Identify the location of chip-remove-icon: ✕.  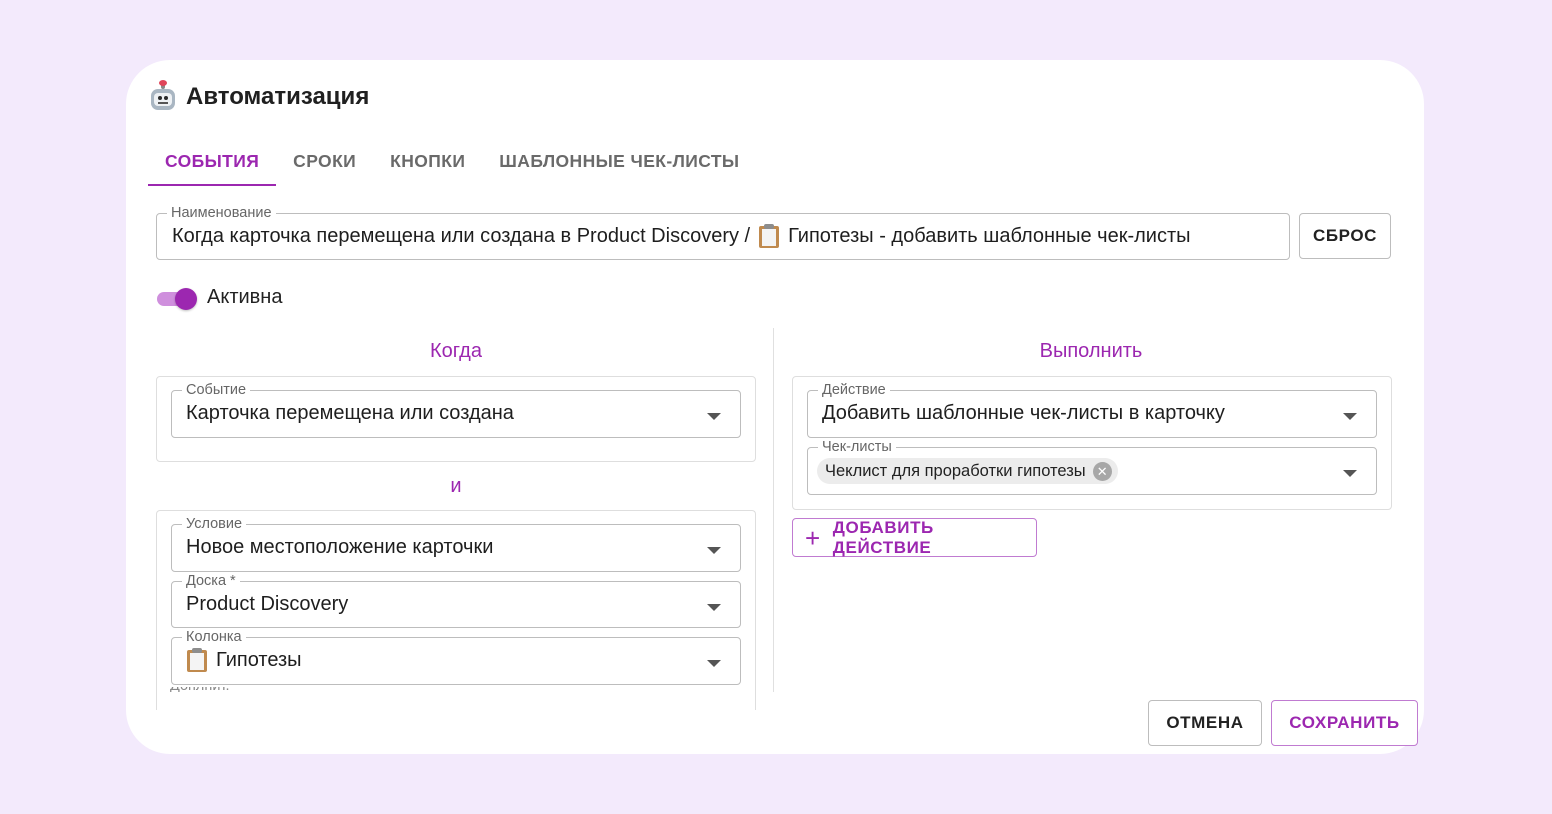
(1102, 471).